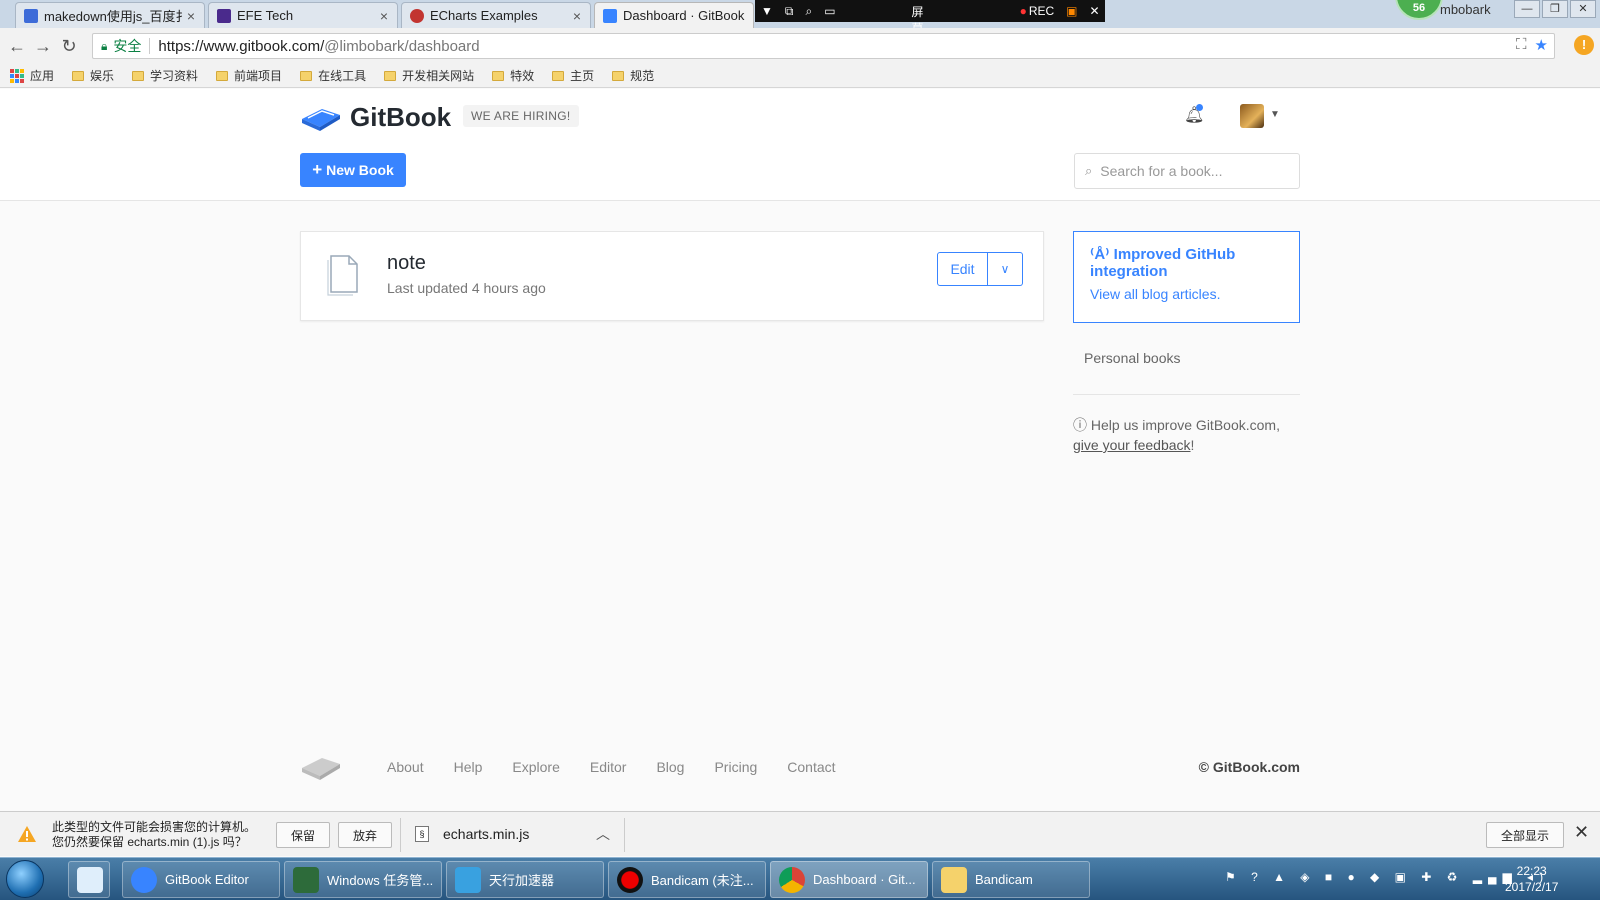 Image resolution: width=1600 pixels, height=900 pixels. What do you see at coordinates (1275, 114) in the screenshot?
I see `chevron-down-icon: ▼` at bounding box center [1275, 114].